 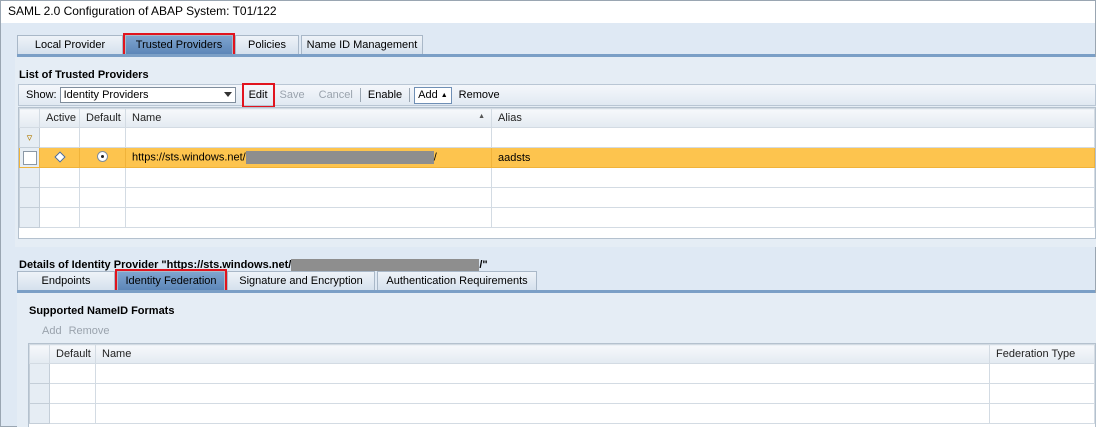 I want to click on tab-name-id-management: Name ID Management, so click(x=362, y=44).